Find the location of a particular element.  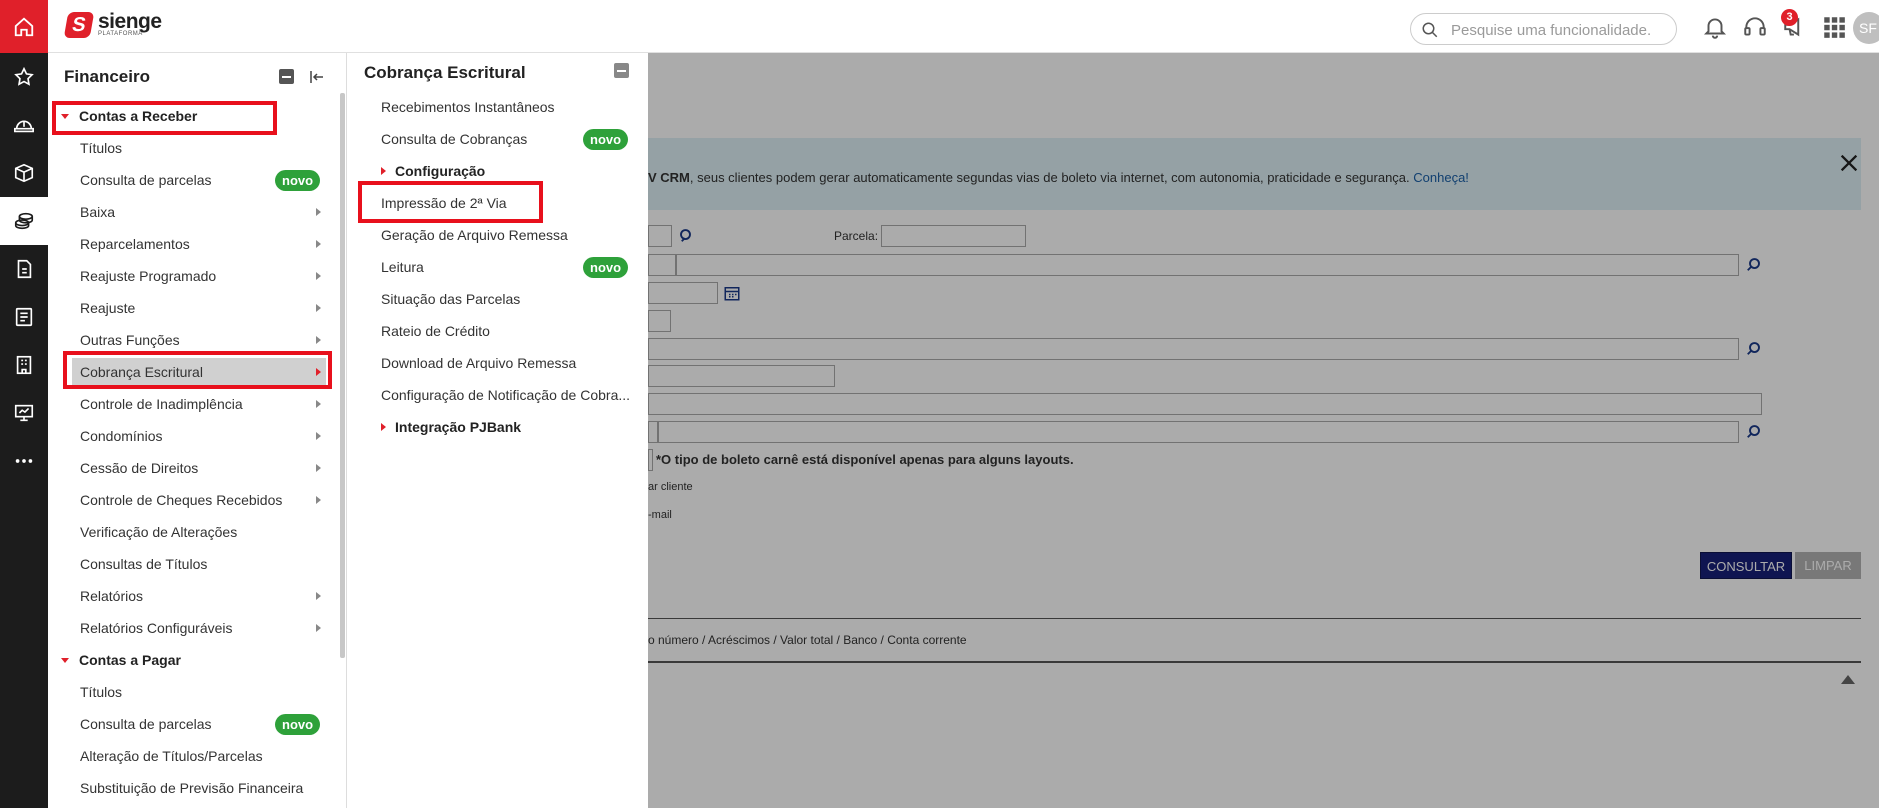

menu-item-rateio-credito: Rateio de Crédito is located at coordinates (498, 331).